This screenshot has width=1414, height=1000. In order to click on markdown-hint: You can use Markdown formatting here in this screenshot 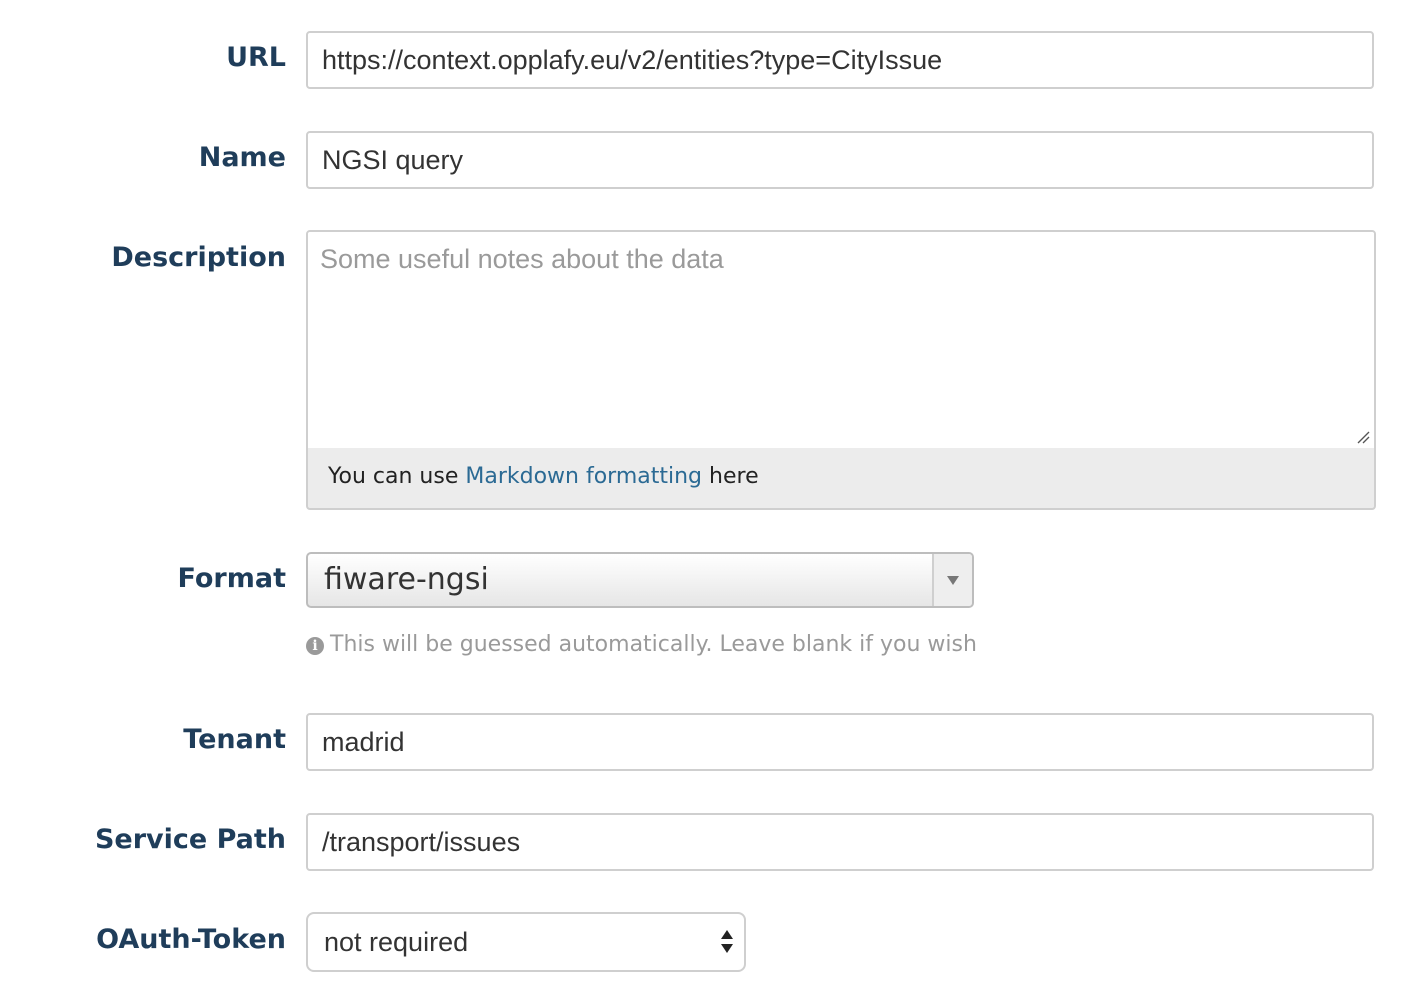, I will do `click(543, 476)`.